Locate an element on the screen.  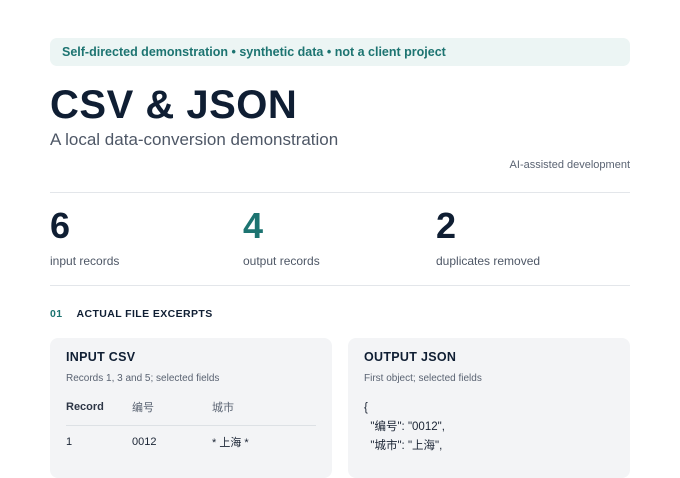
table-cell: 1 is located at coordinates (69, 442).